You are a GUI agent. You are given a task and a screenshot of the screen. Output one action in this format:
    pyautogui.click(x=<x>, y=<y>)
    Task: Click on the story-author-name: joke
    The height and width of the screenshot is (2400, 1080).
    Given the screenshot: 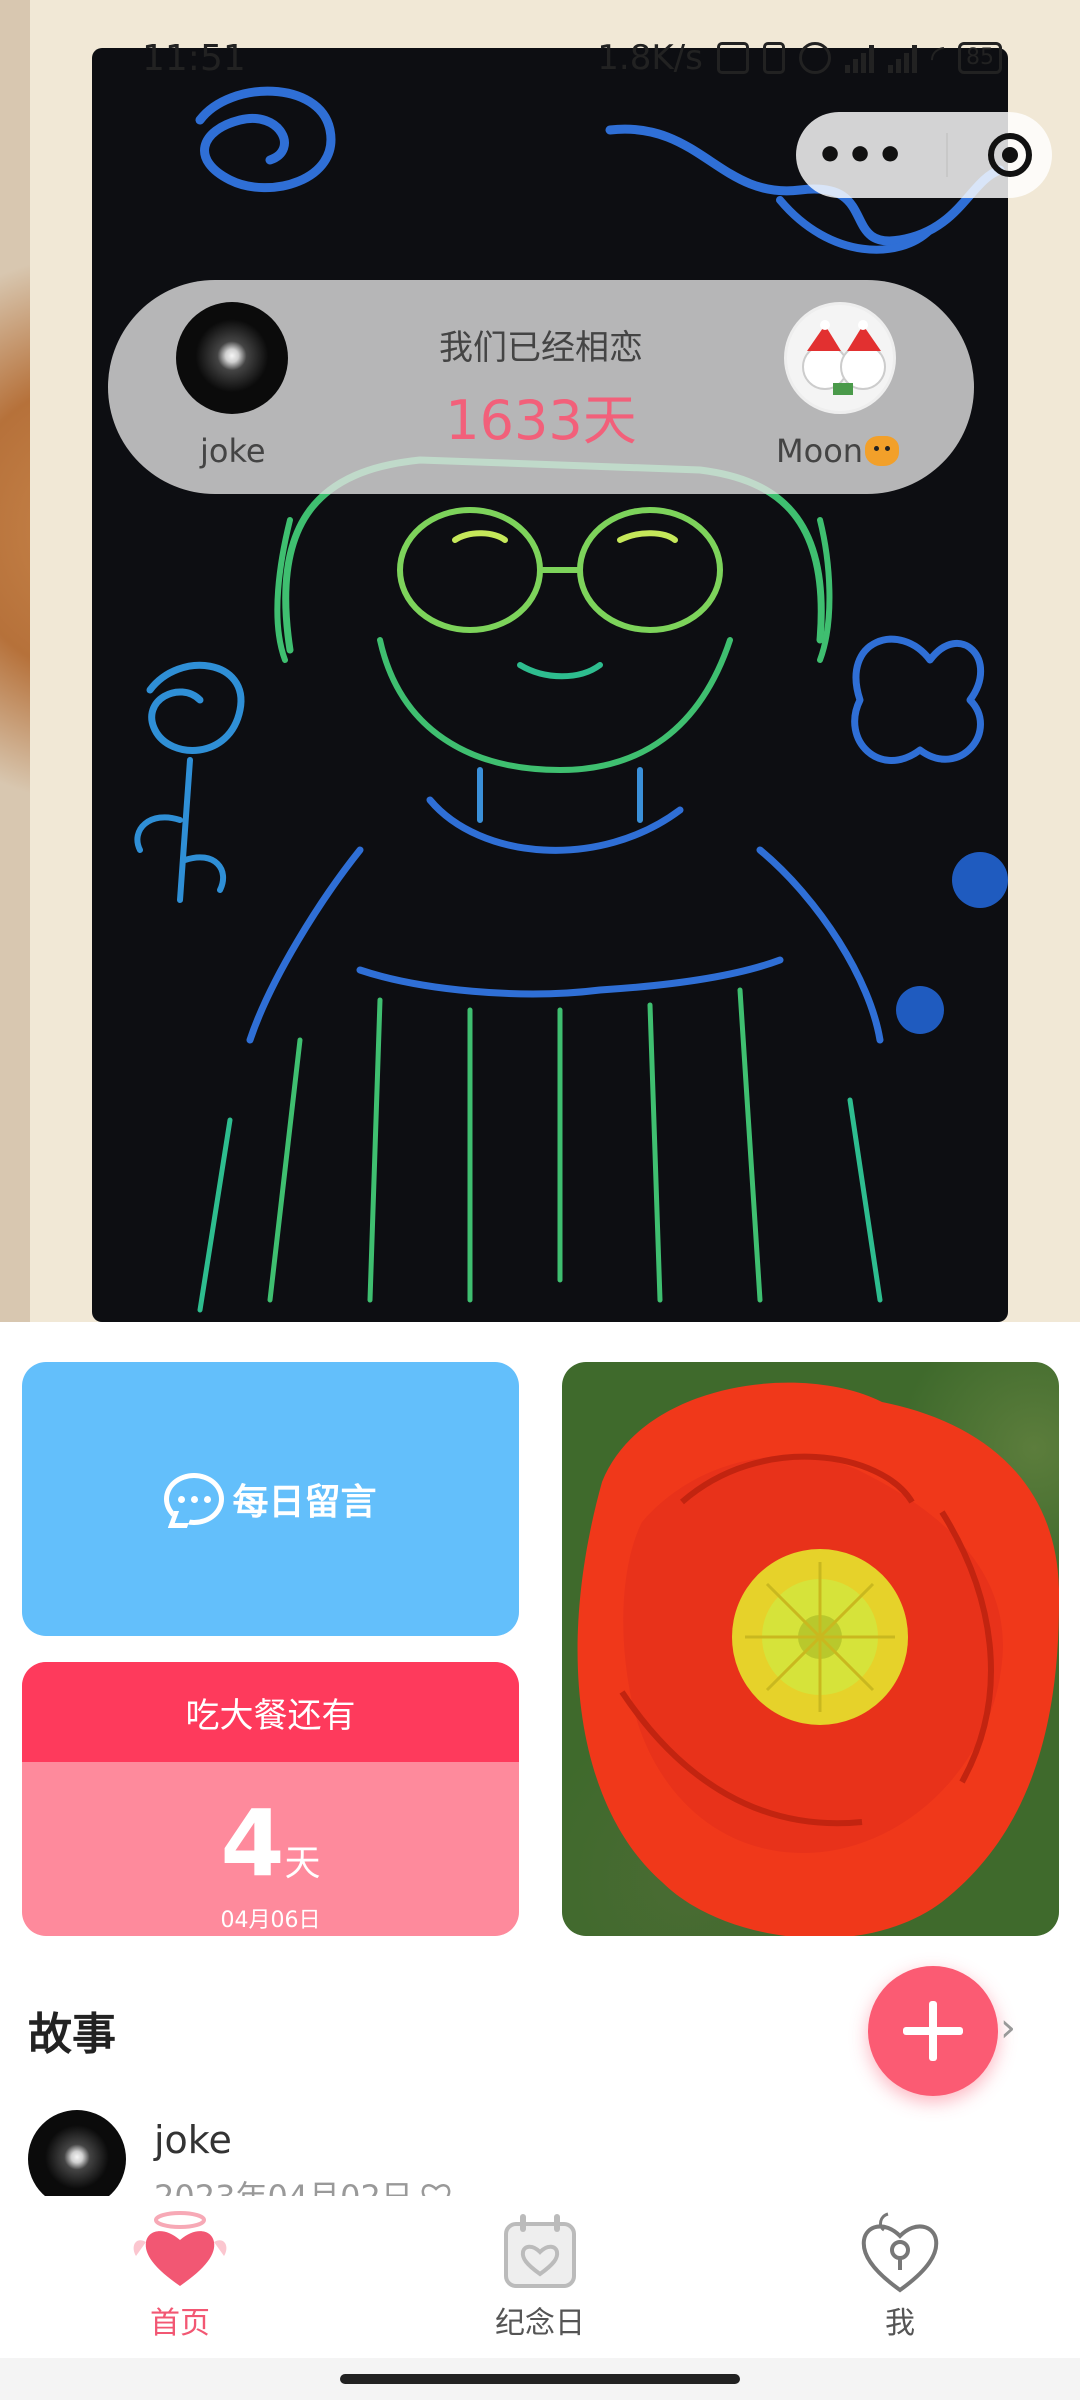 What is the action you would take?
    pyautogui.click(x=193, y=2140)
    